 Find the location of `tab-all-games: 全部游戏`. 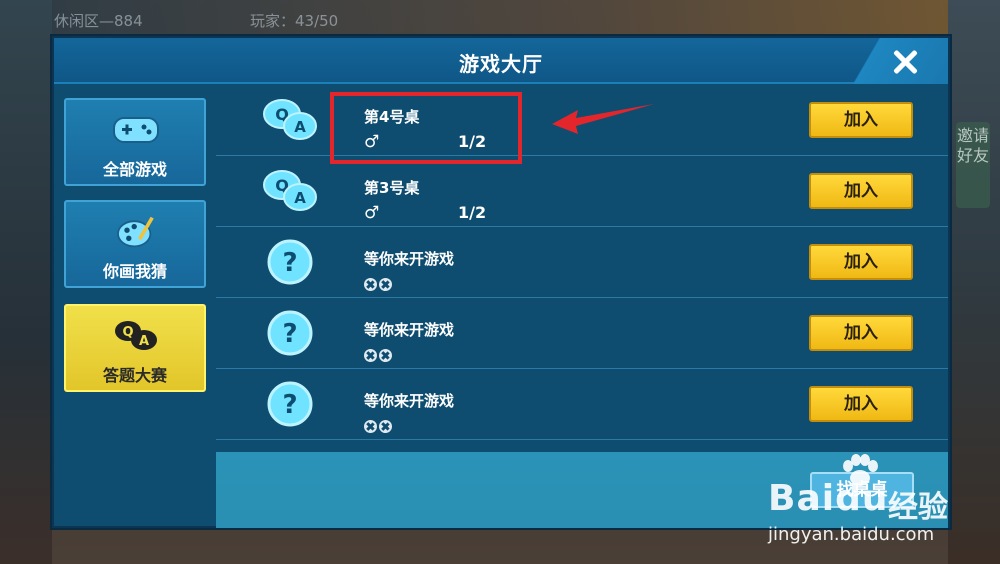

tab-all-games: 全部游戏 is located at coordinates (135, 142).